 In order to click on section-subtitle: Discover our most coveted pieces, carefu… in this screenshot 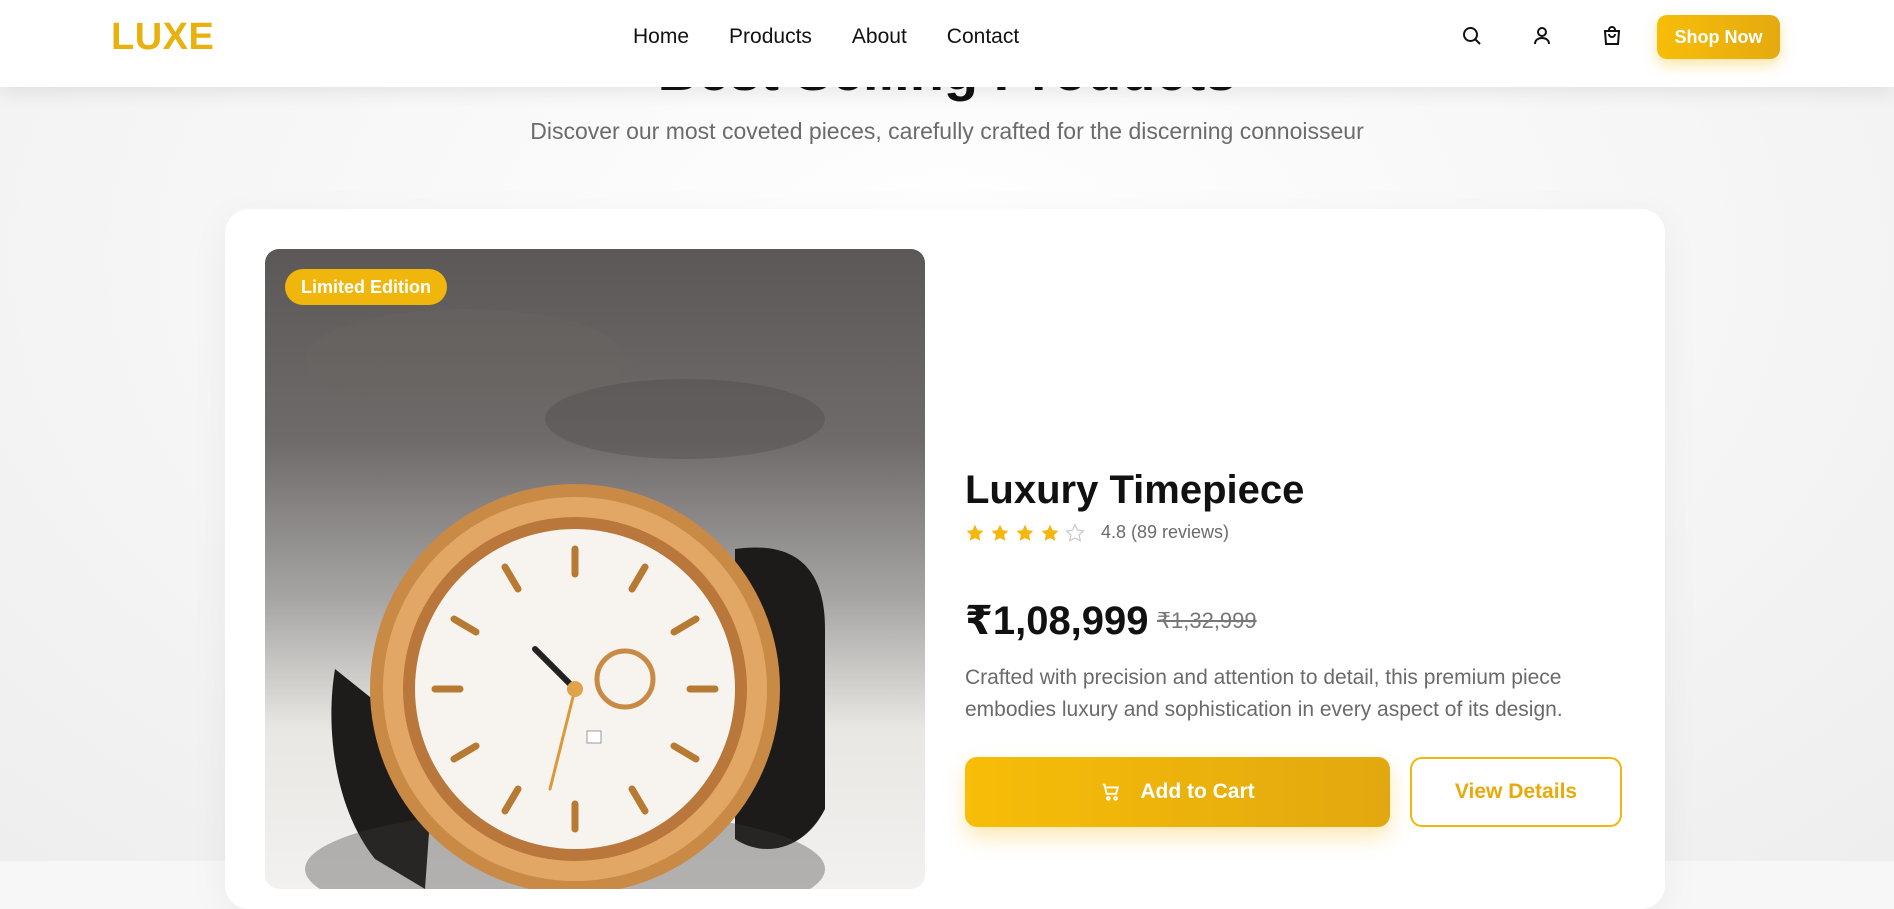, I will do `click(947, 131)`.